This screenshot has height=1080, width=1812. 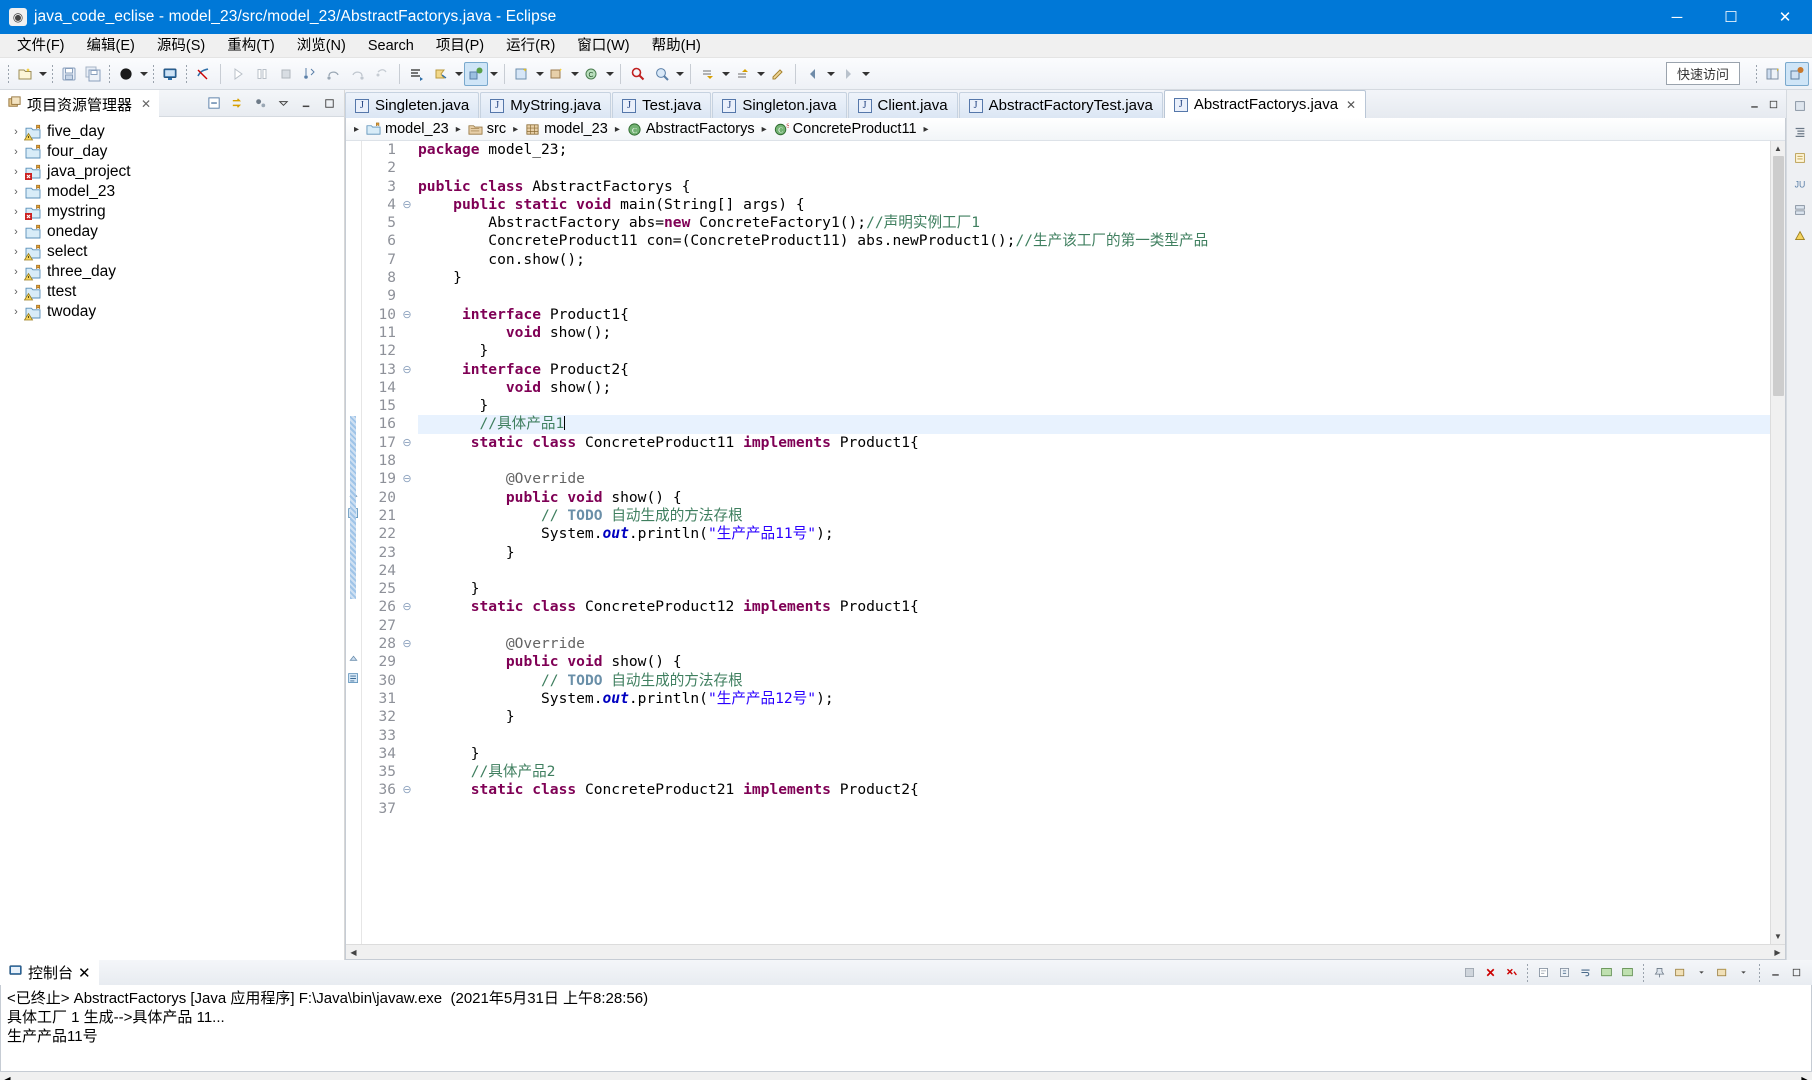 What do you see at coordinates (592, 74) in the screenshot?
I see `new-class-icon: C` at bounding box center [592, 74].